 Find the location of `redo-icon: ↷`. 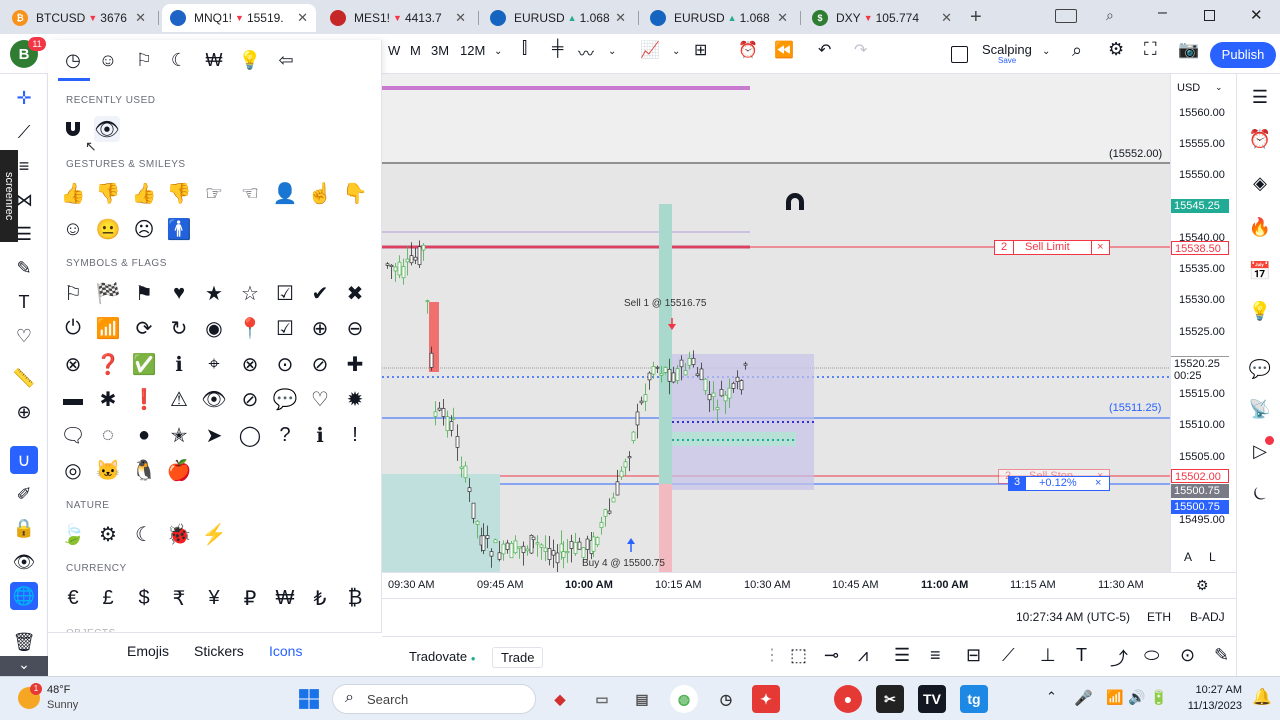

redo-icon: ↷ is located at coordinates (860, 50).